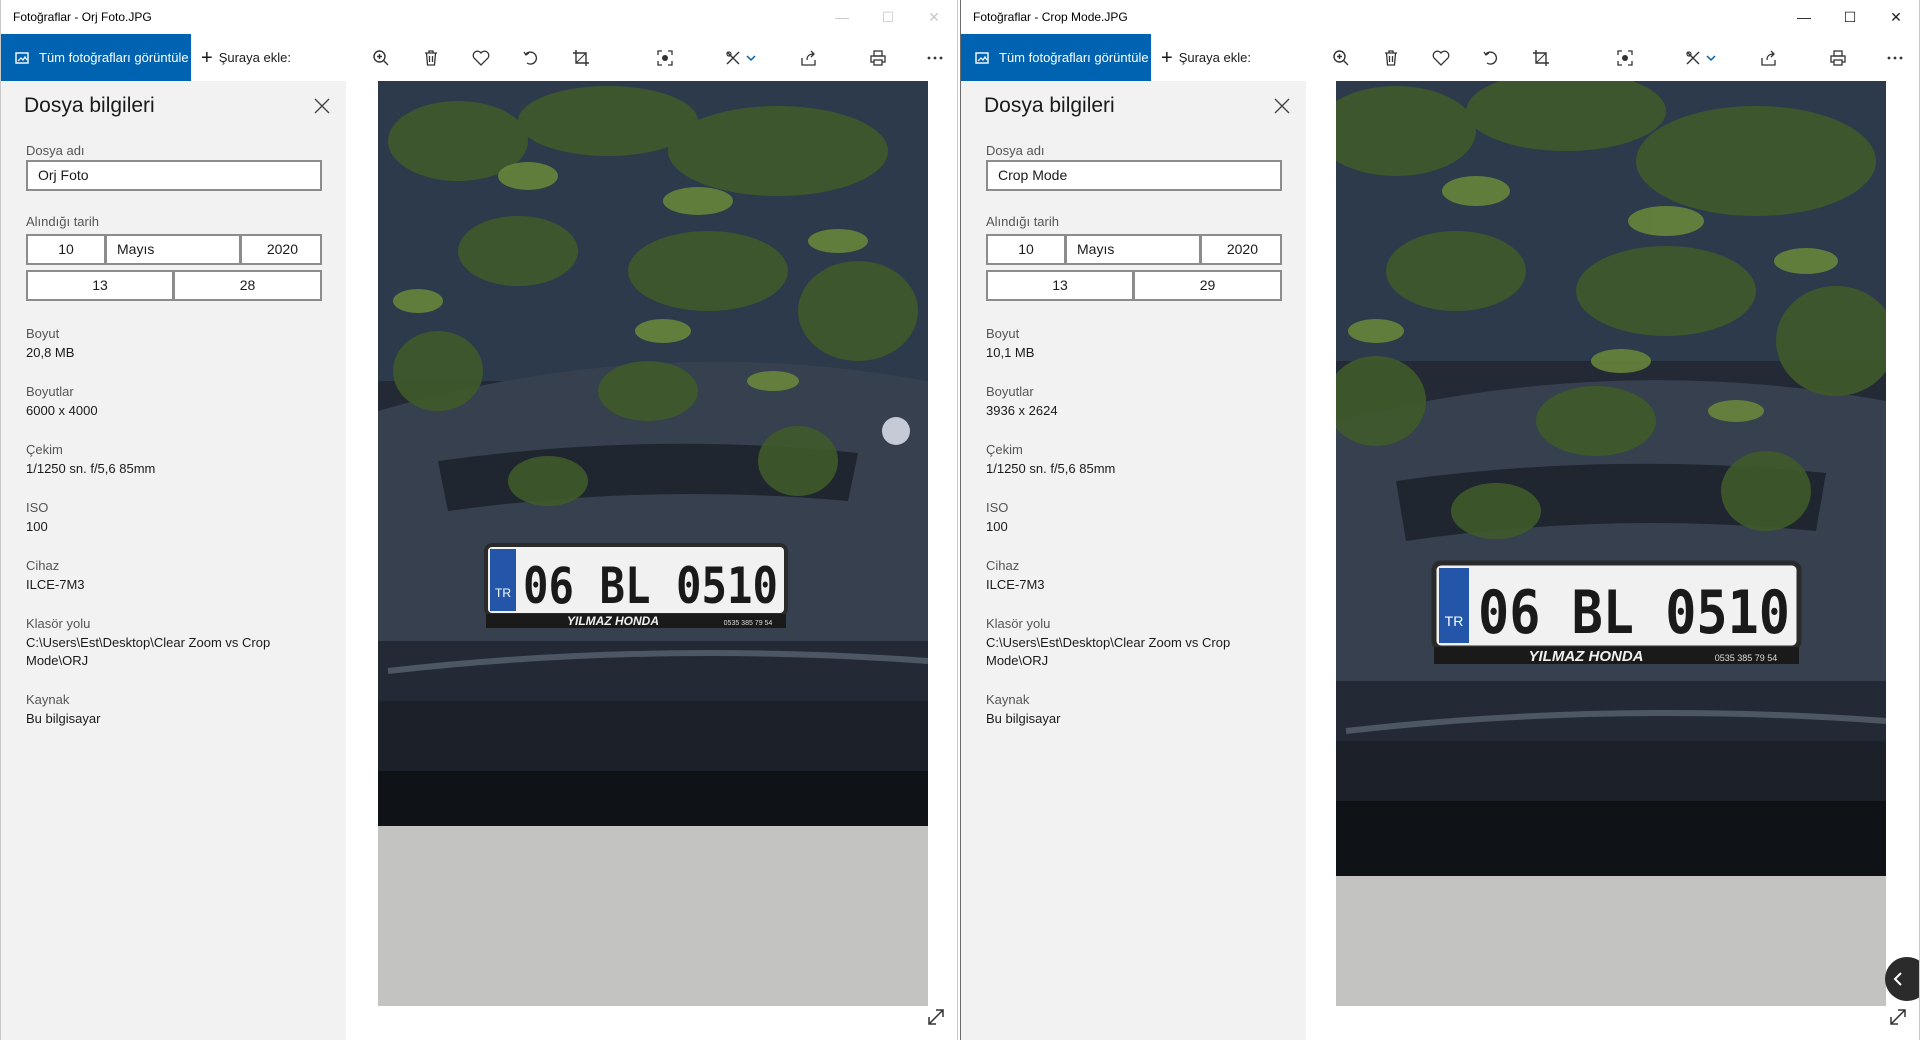 This screenshot has width=1920, height=1040. I want to click on source-label: Kaynak, so click(48, 699).